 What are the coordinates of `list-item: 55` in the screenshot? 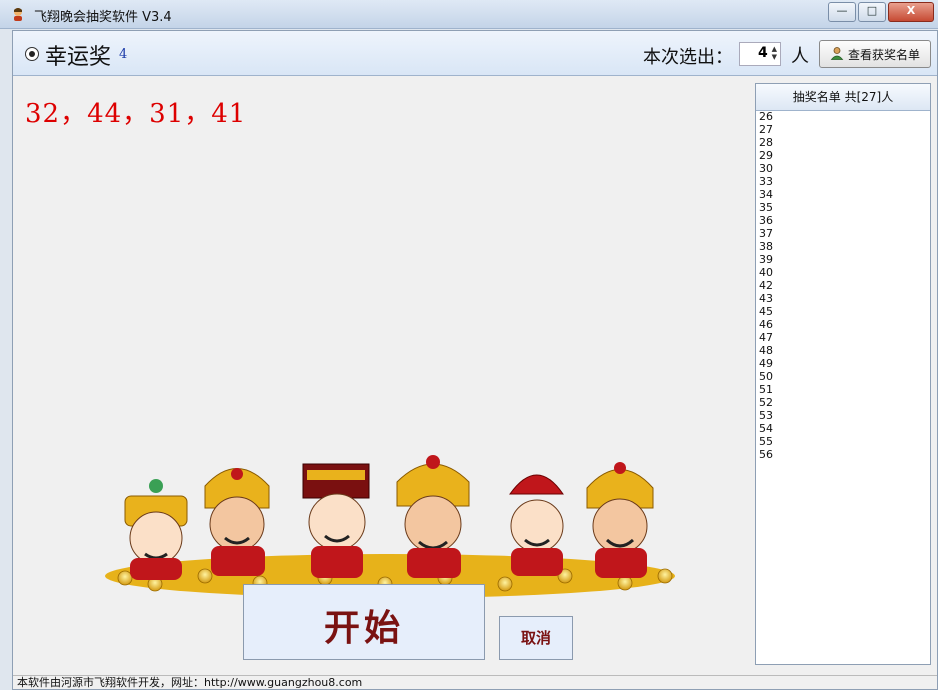 It's located at (766, 441).